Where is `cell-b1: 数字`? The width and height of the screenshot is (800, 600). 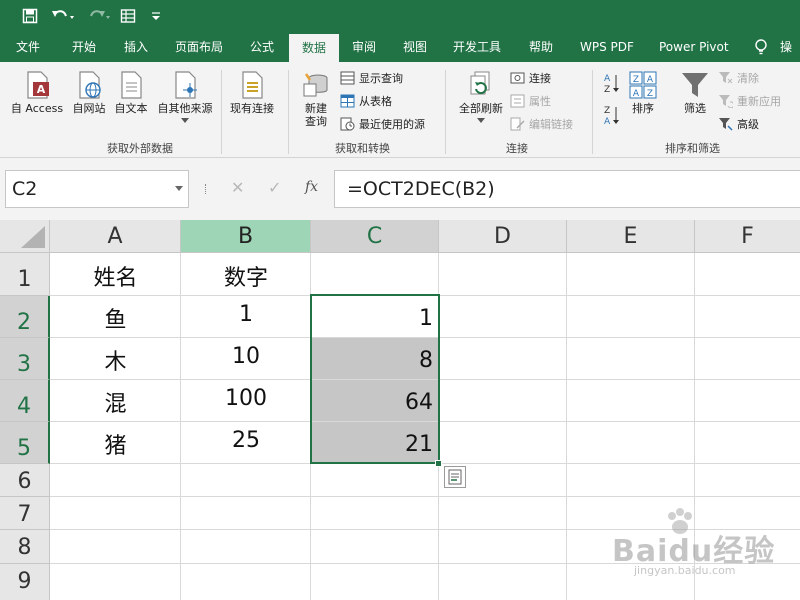 cell-b1: 数字 is located at coordinates (246, 276).